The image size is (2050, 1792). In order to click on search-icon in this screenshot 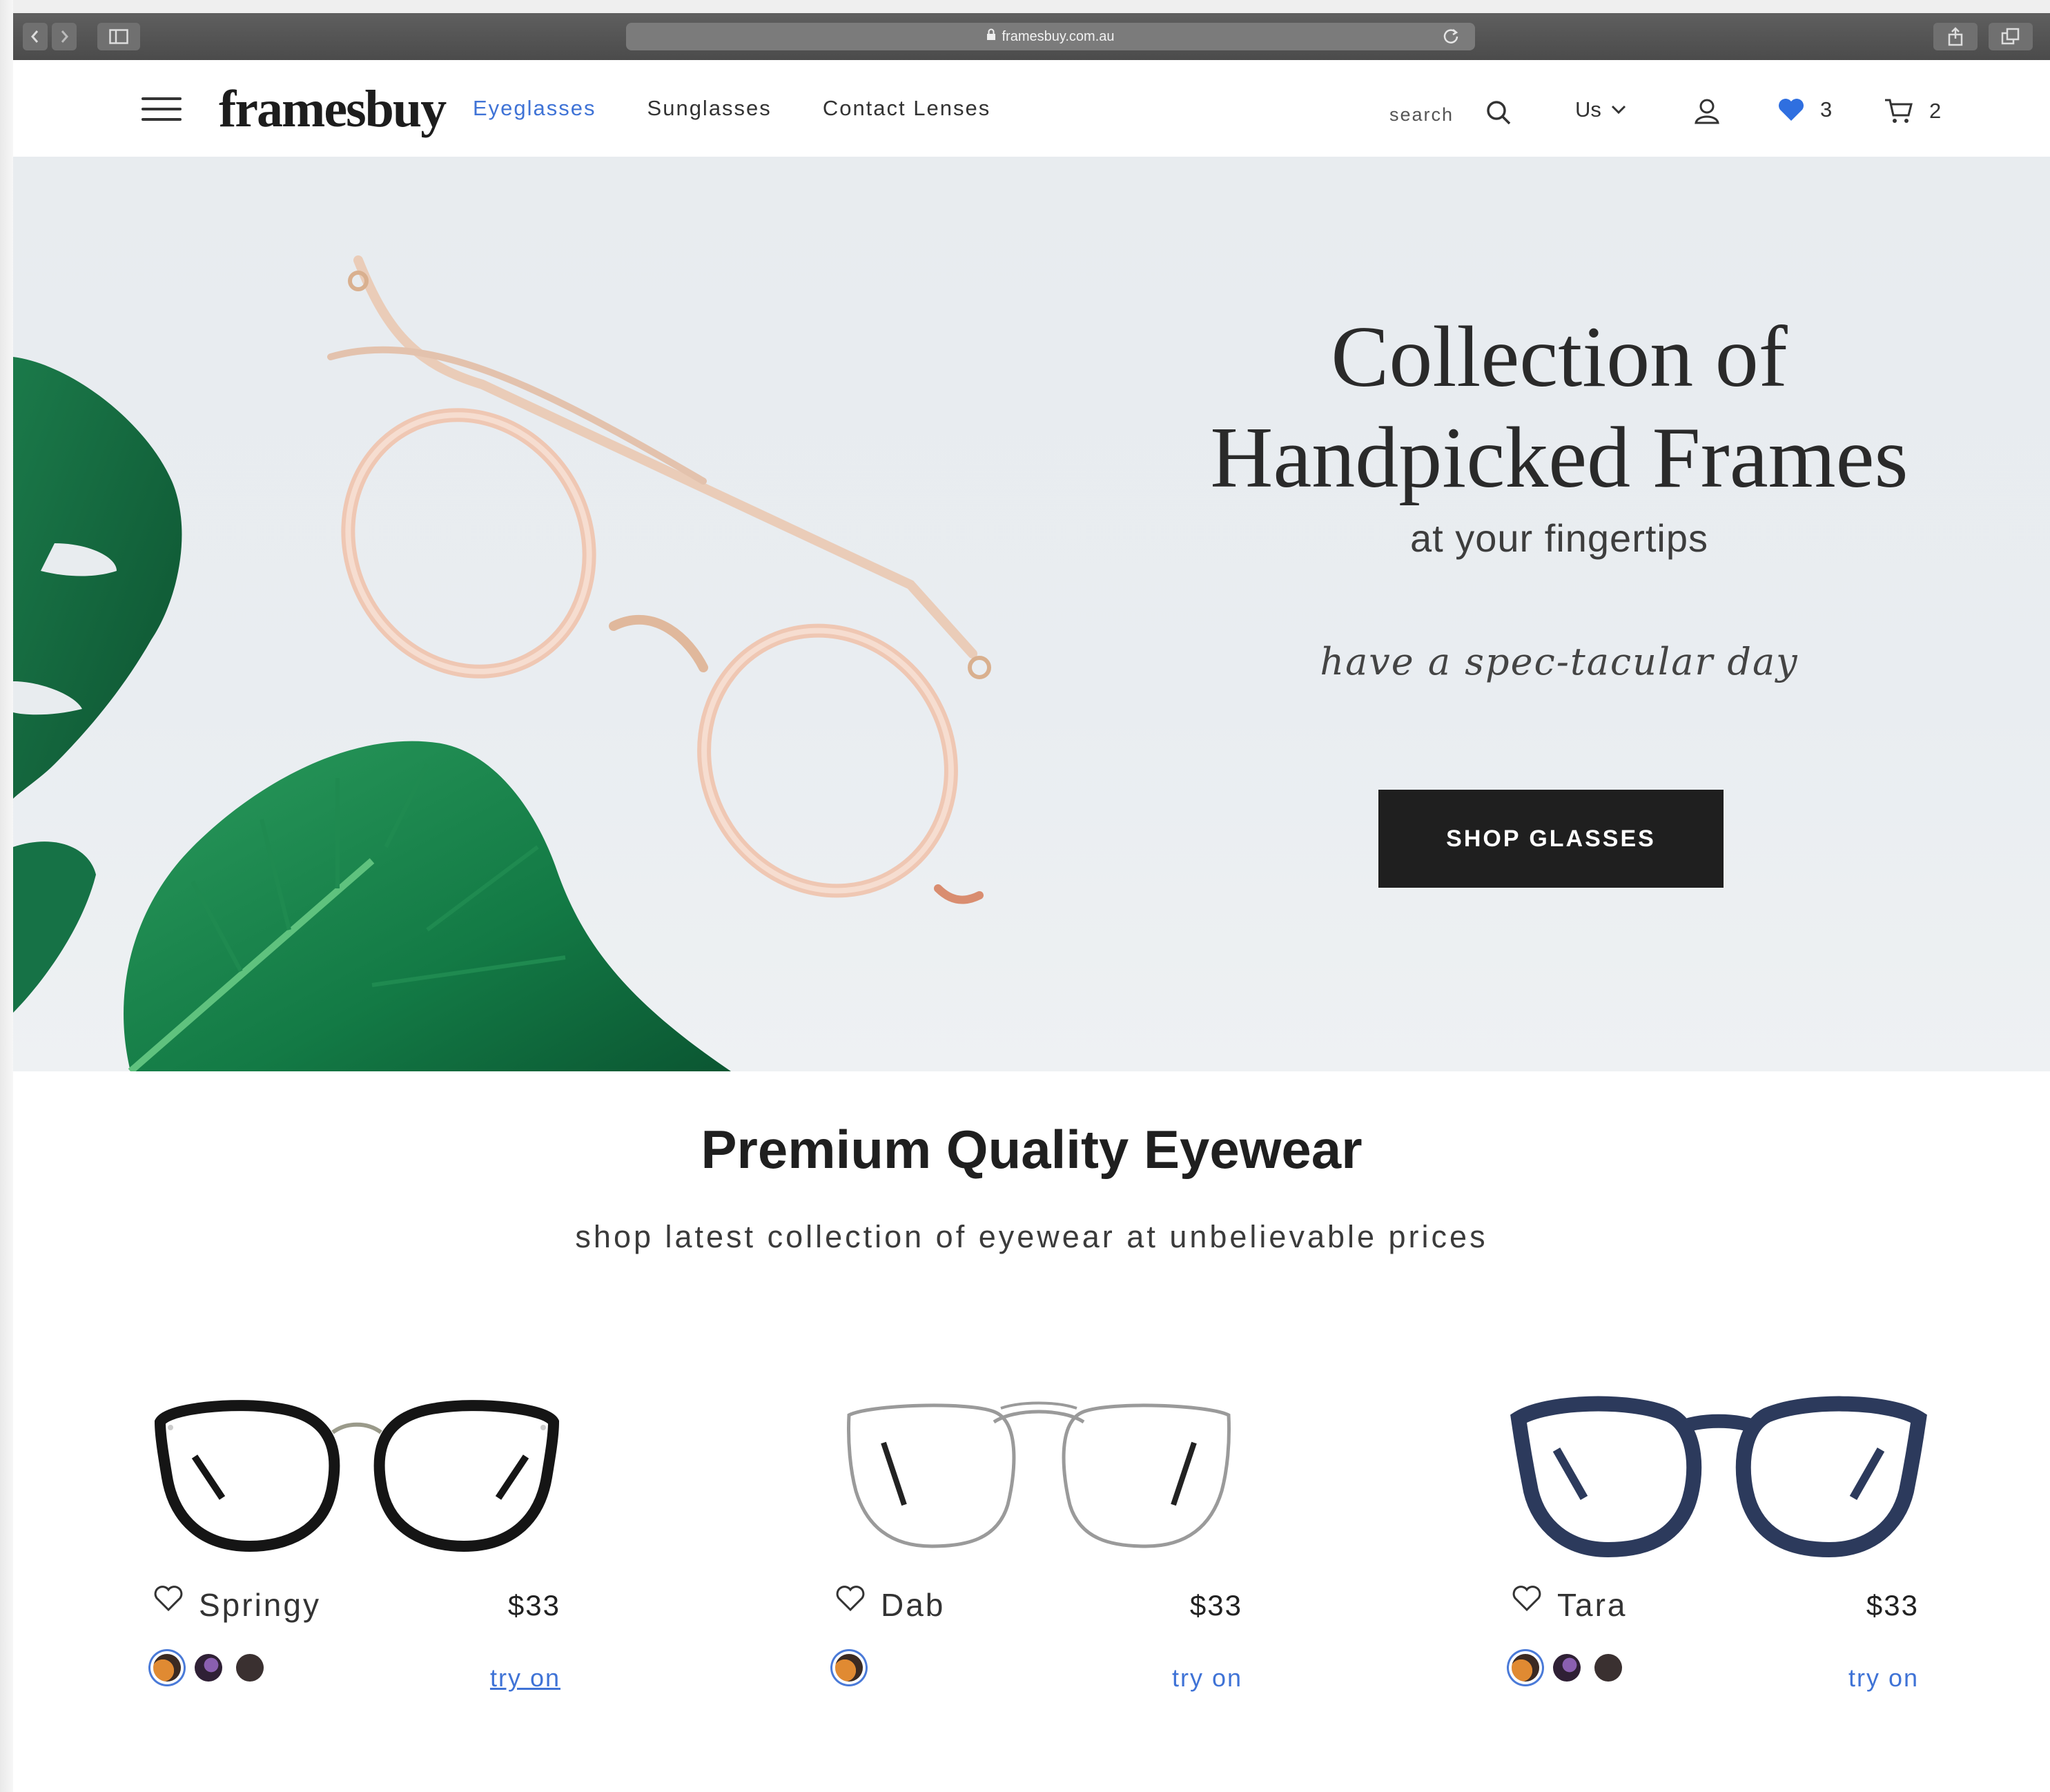, I will do `click(1498, 114)`.